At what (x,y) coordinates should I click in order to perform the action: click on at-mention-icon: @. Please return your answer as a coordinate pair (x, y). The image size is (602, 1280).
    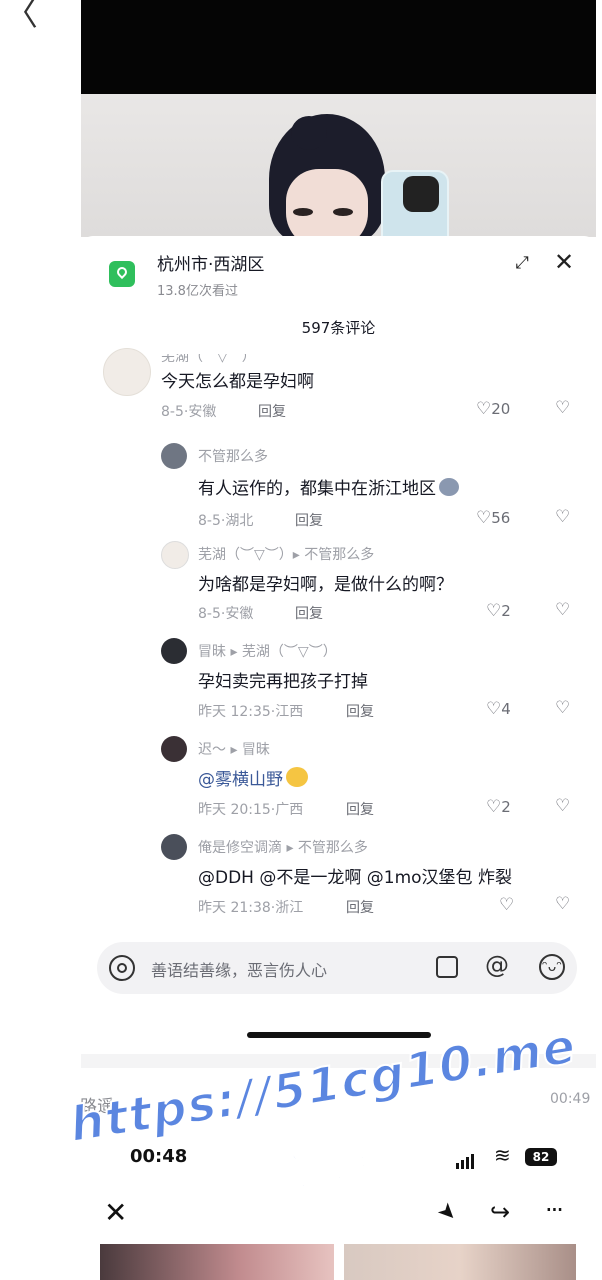
    Looking at the image, I should click on (497, 965).